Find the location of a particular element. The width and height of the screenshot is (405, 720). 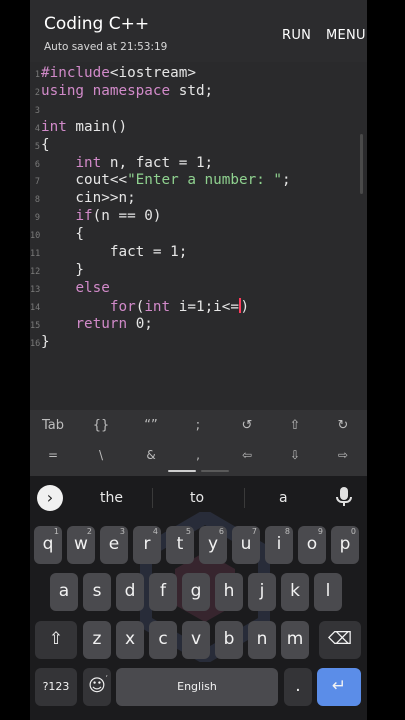

key-label: v is located at coordinates (196, 639).